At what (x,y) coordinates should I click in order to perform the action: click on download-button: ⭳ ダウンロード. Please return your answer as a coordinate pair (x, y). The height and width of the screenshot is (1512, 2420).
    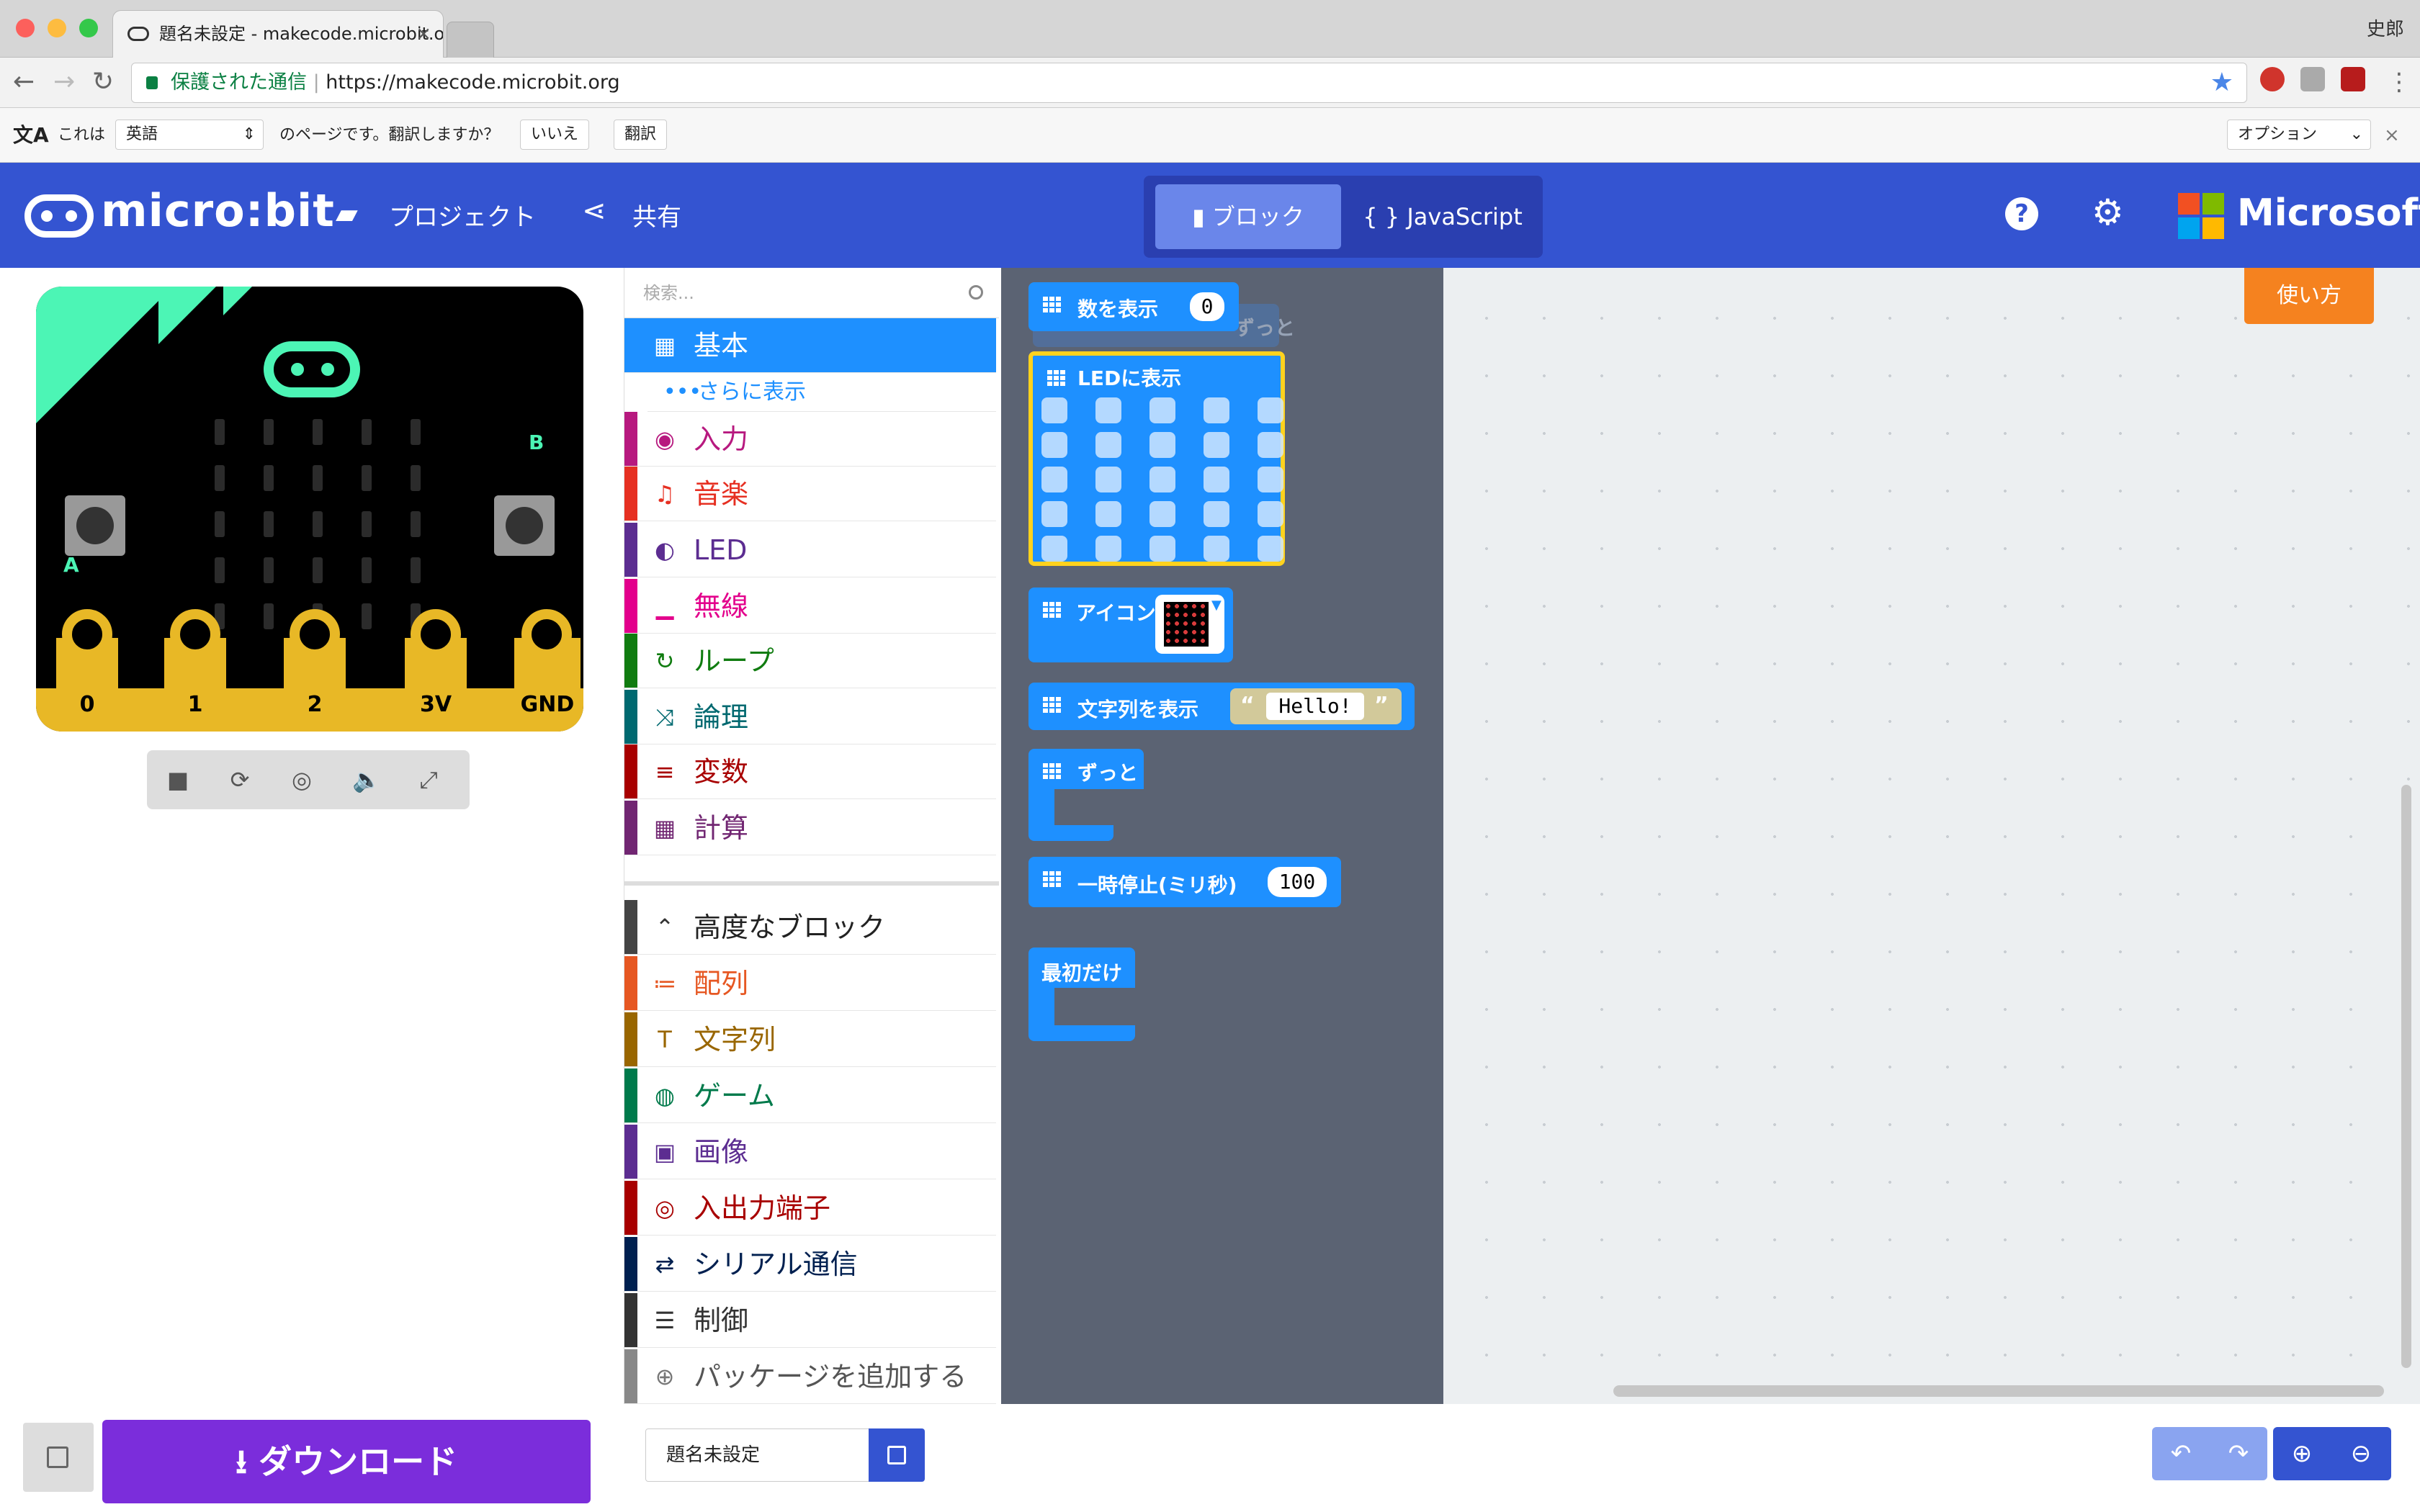
    Looking at the image, I should click on (346, 1461).